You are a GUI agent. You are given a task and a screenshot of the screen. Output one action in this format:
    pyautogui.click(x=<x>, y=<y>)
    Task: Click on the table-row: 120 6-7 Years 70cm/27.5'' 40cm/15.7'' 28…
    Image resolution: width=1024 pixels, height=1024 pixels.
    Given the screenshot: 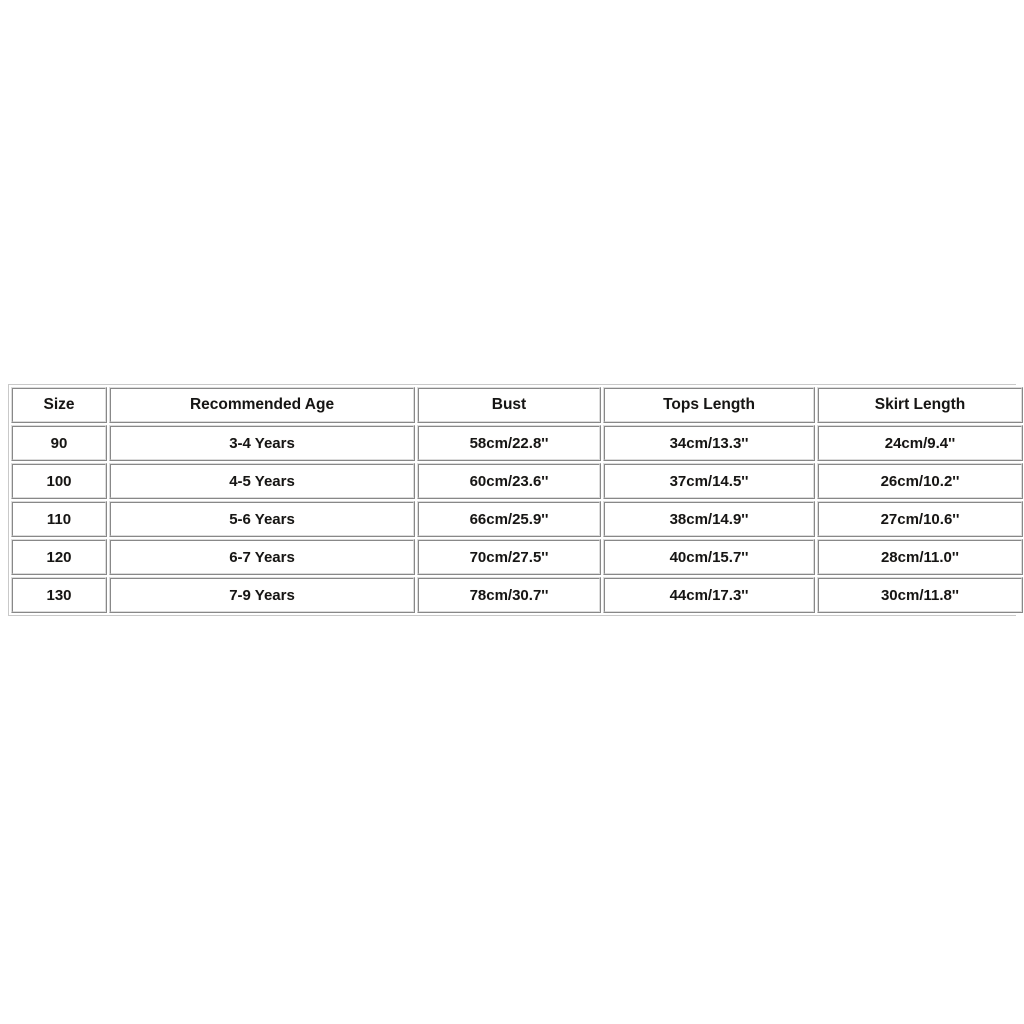 What is the action you would take?
    pyautogui.click(x=517, y=557)
    